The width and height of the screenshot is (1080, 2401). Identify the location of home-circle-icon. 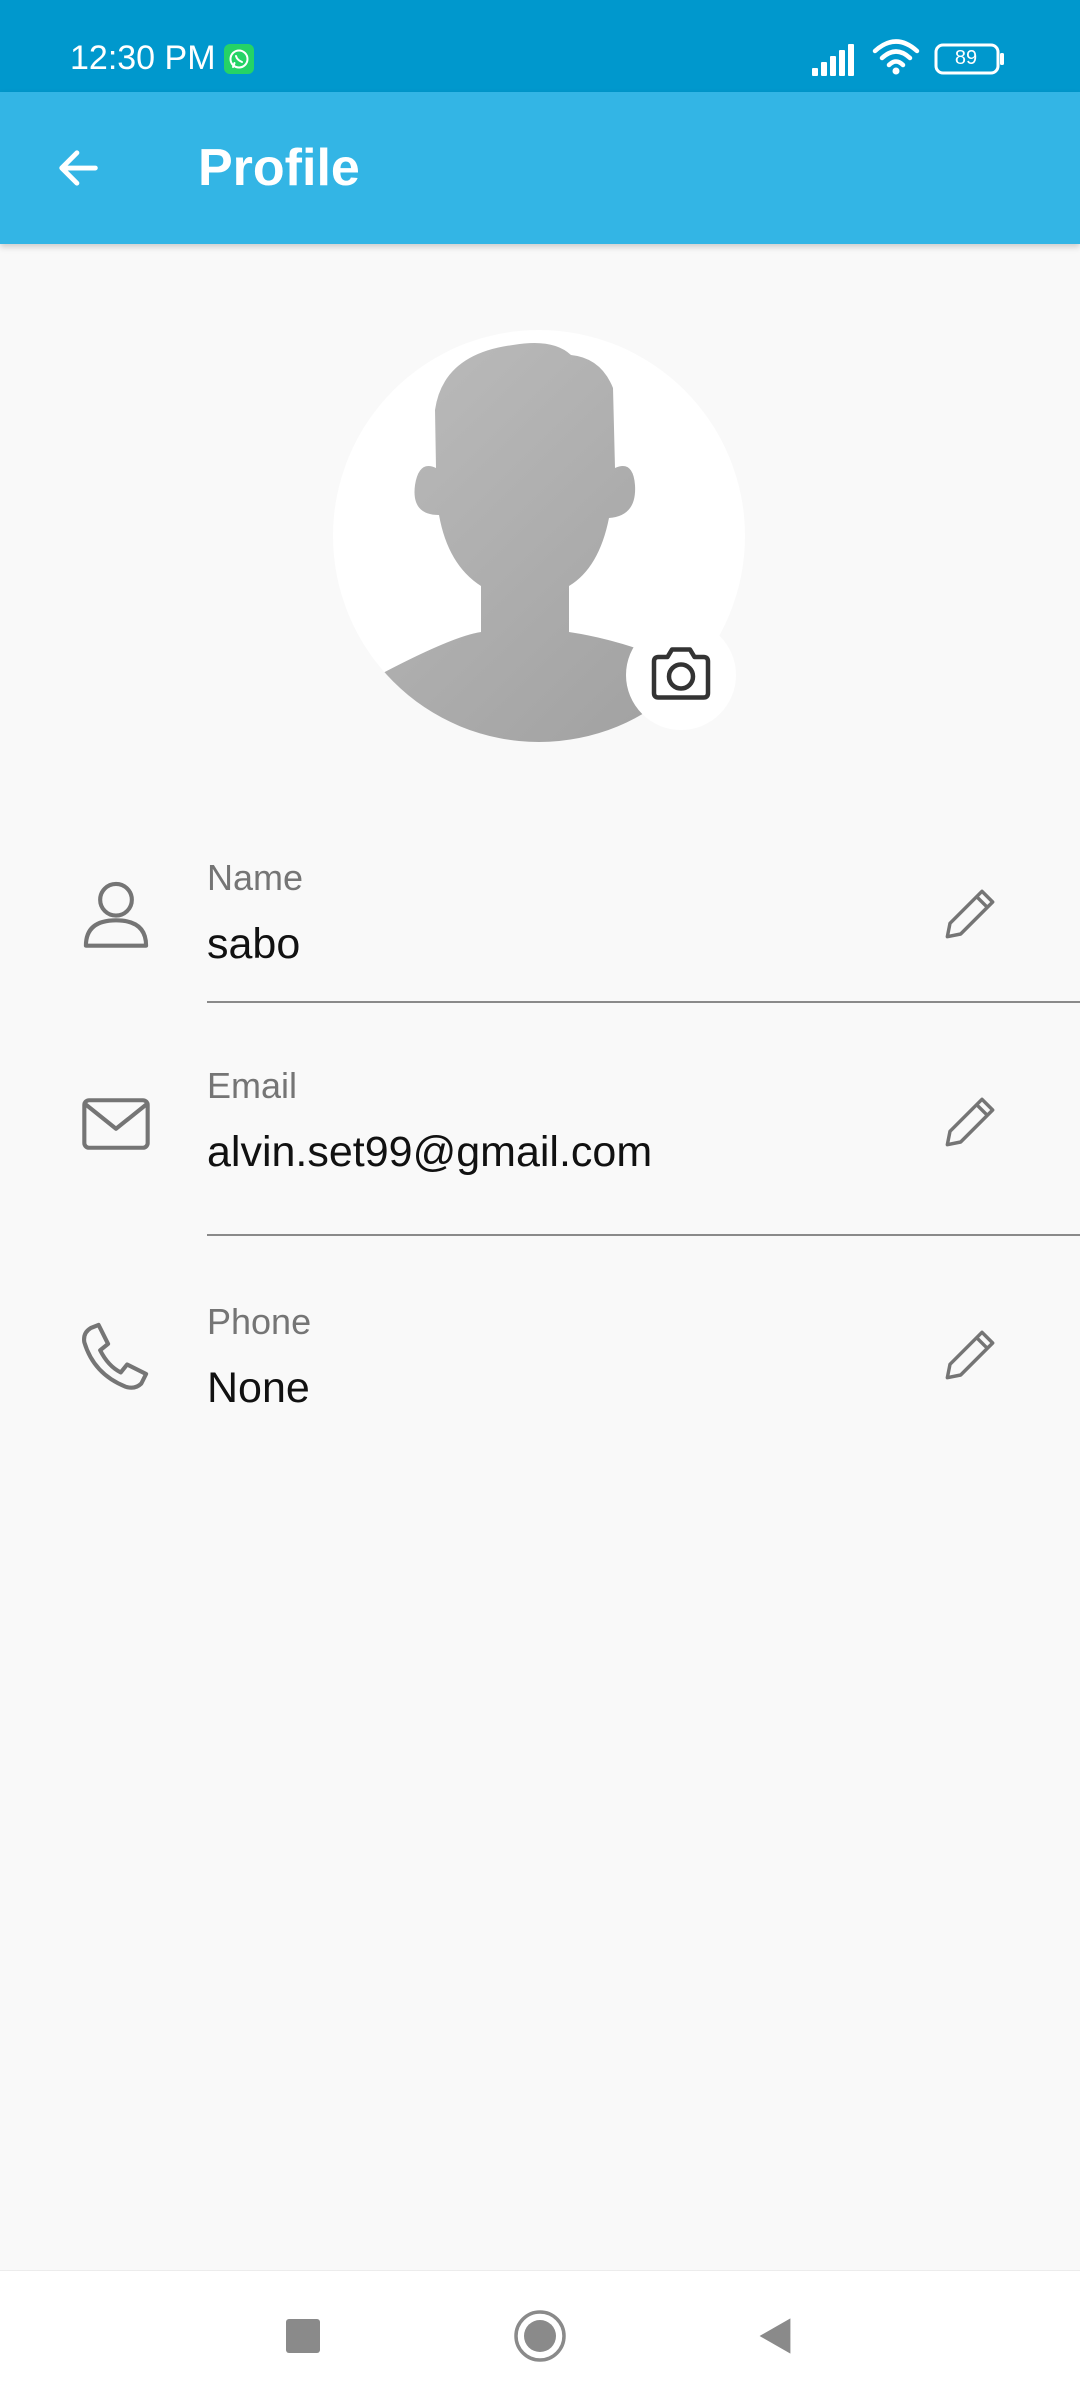
(540, 2336).